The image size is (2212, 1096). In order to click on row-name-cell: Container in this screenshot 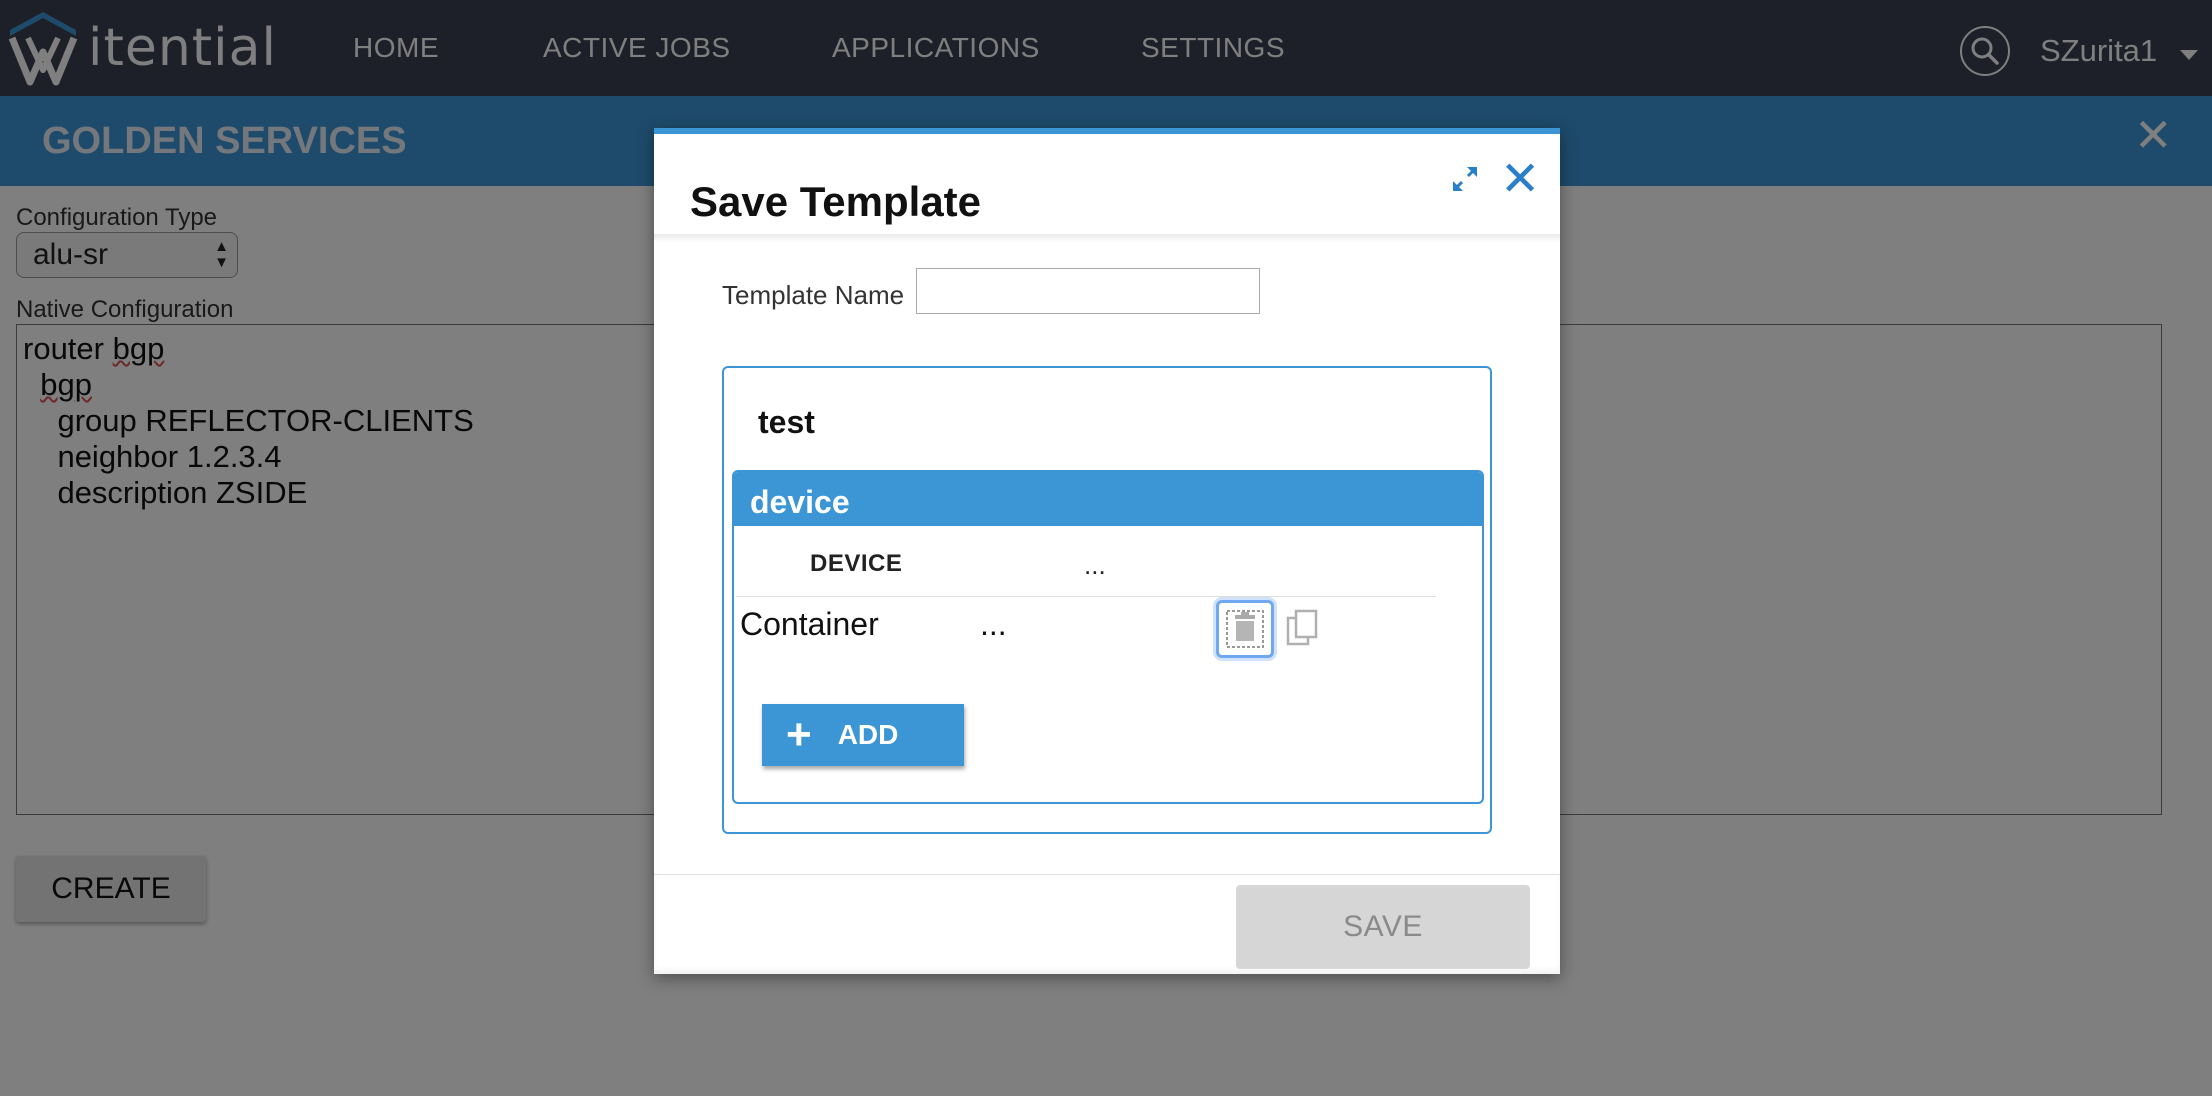, I will do `click(809, 624)`.